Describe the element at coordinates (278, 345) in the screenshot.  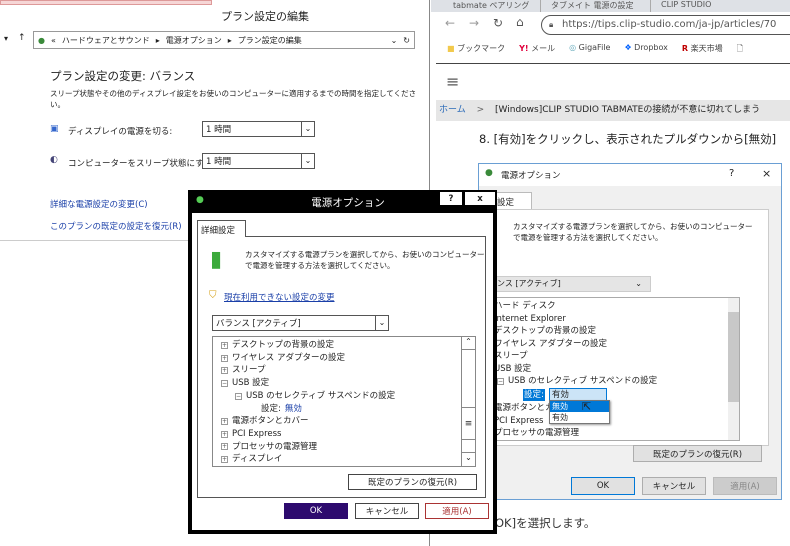
I see `tree-item: + デスクトップの背景の設定` at that location.